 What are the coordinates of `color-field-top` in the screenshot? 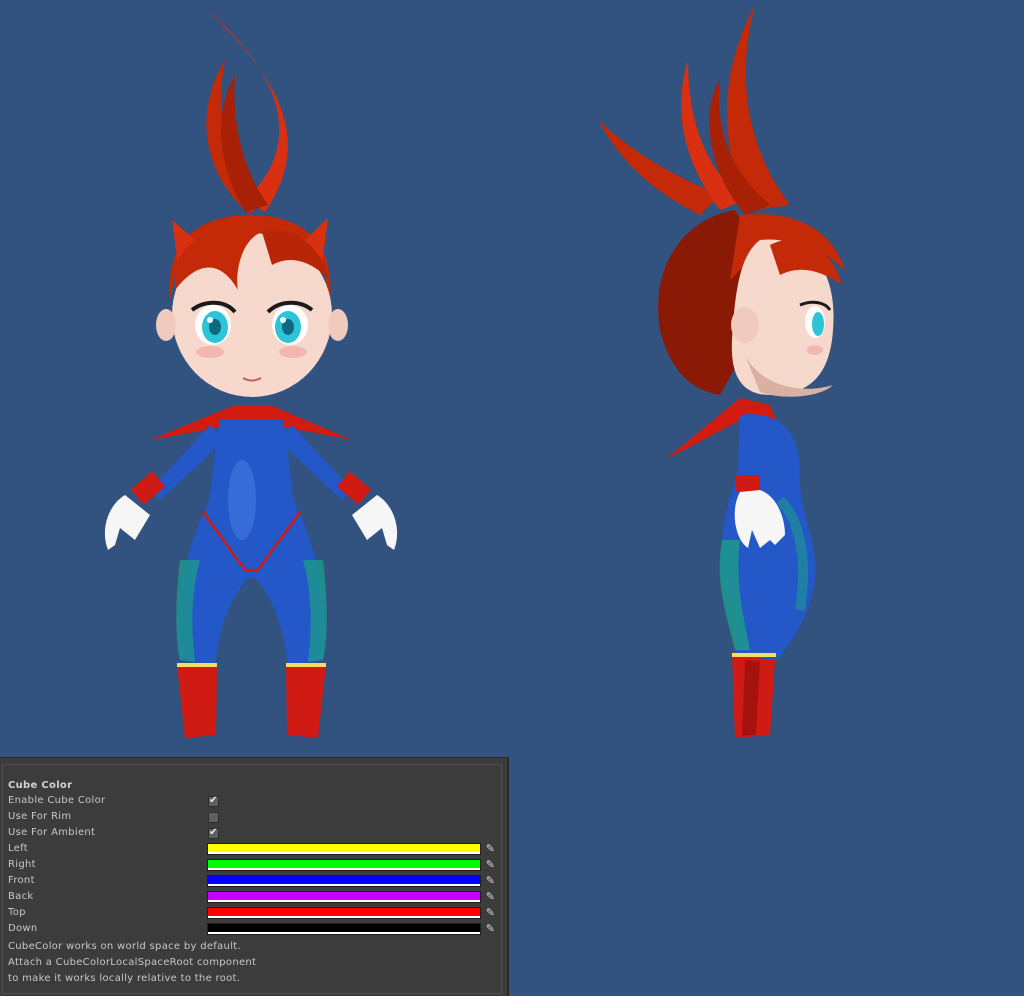 It's located at (344, 913).